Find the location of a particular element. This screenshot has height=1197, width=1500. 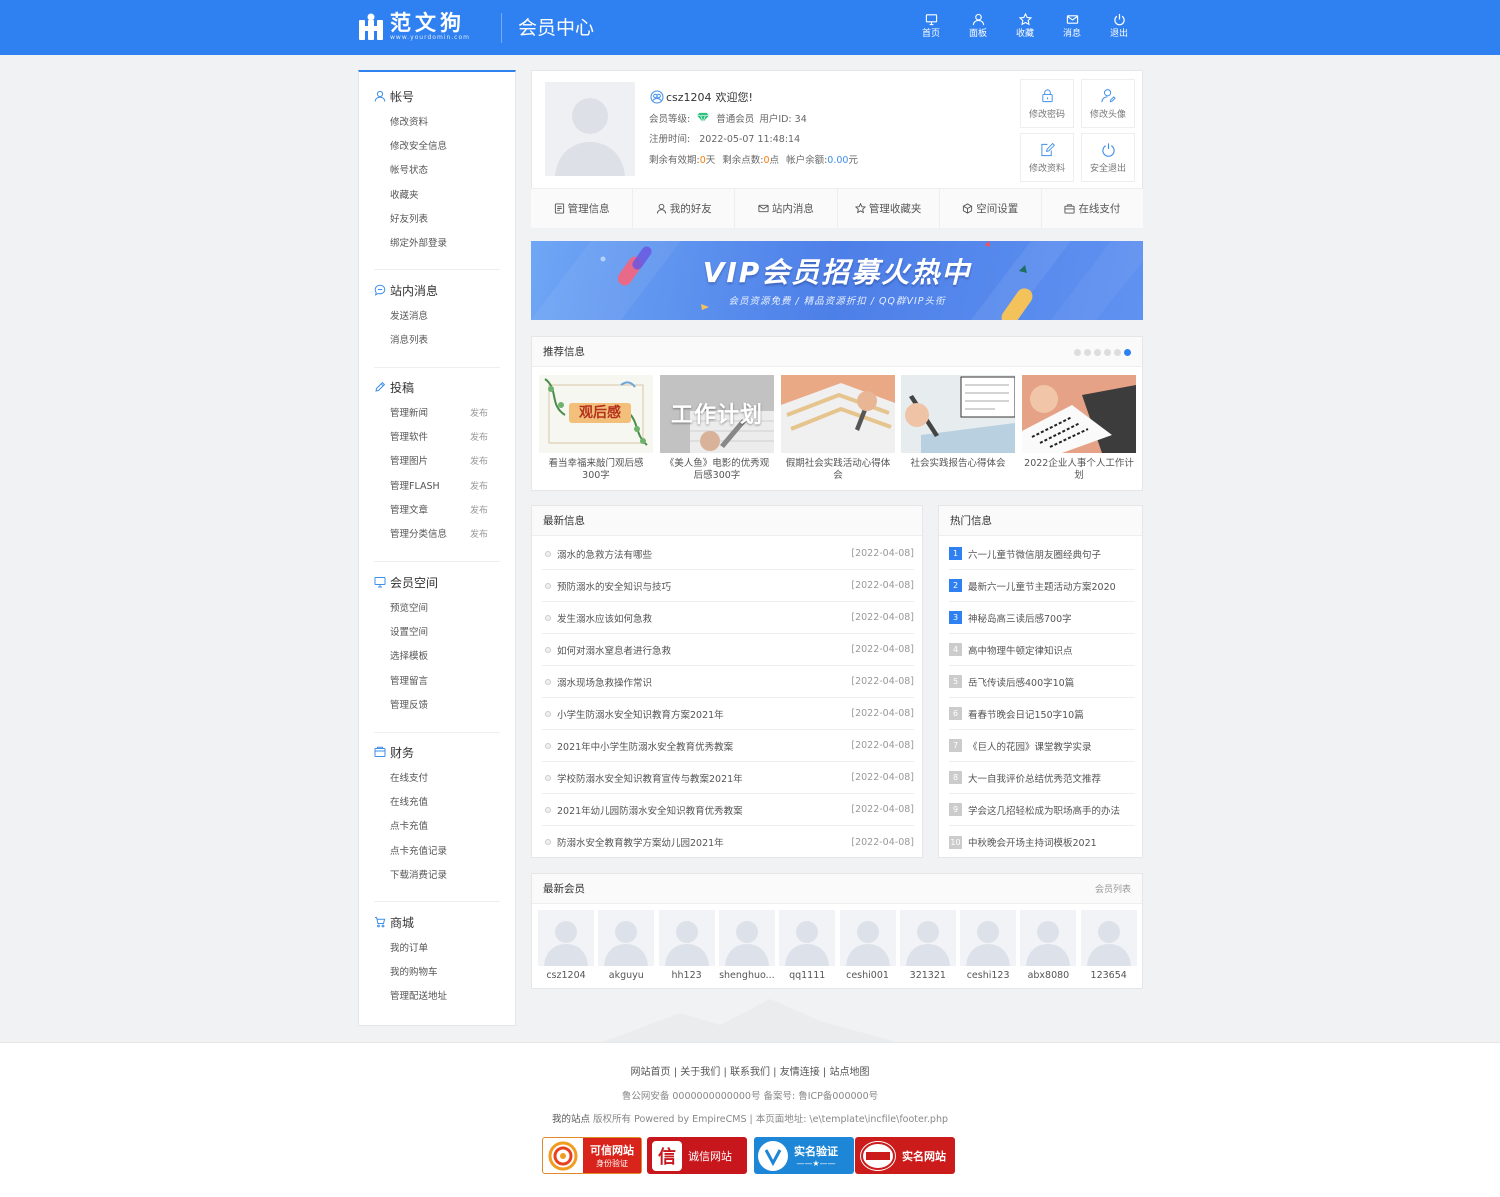

news-row: 如何对溺水窒息者进行急救 [2022-04-08] is located at coordinates (728, 650).